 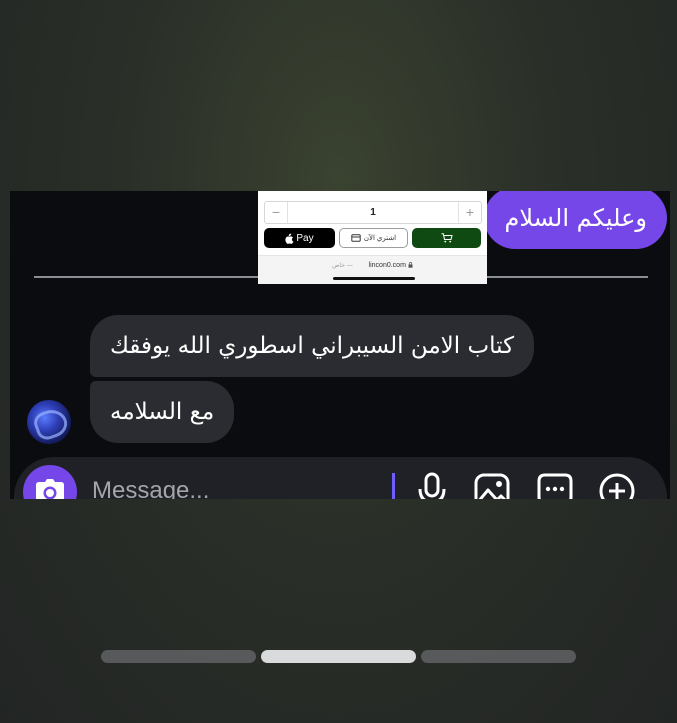 I want to click on microphone-button, so click(x=432, y=485).